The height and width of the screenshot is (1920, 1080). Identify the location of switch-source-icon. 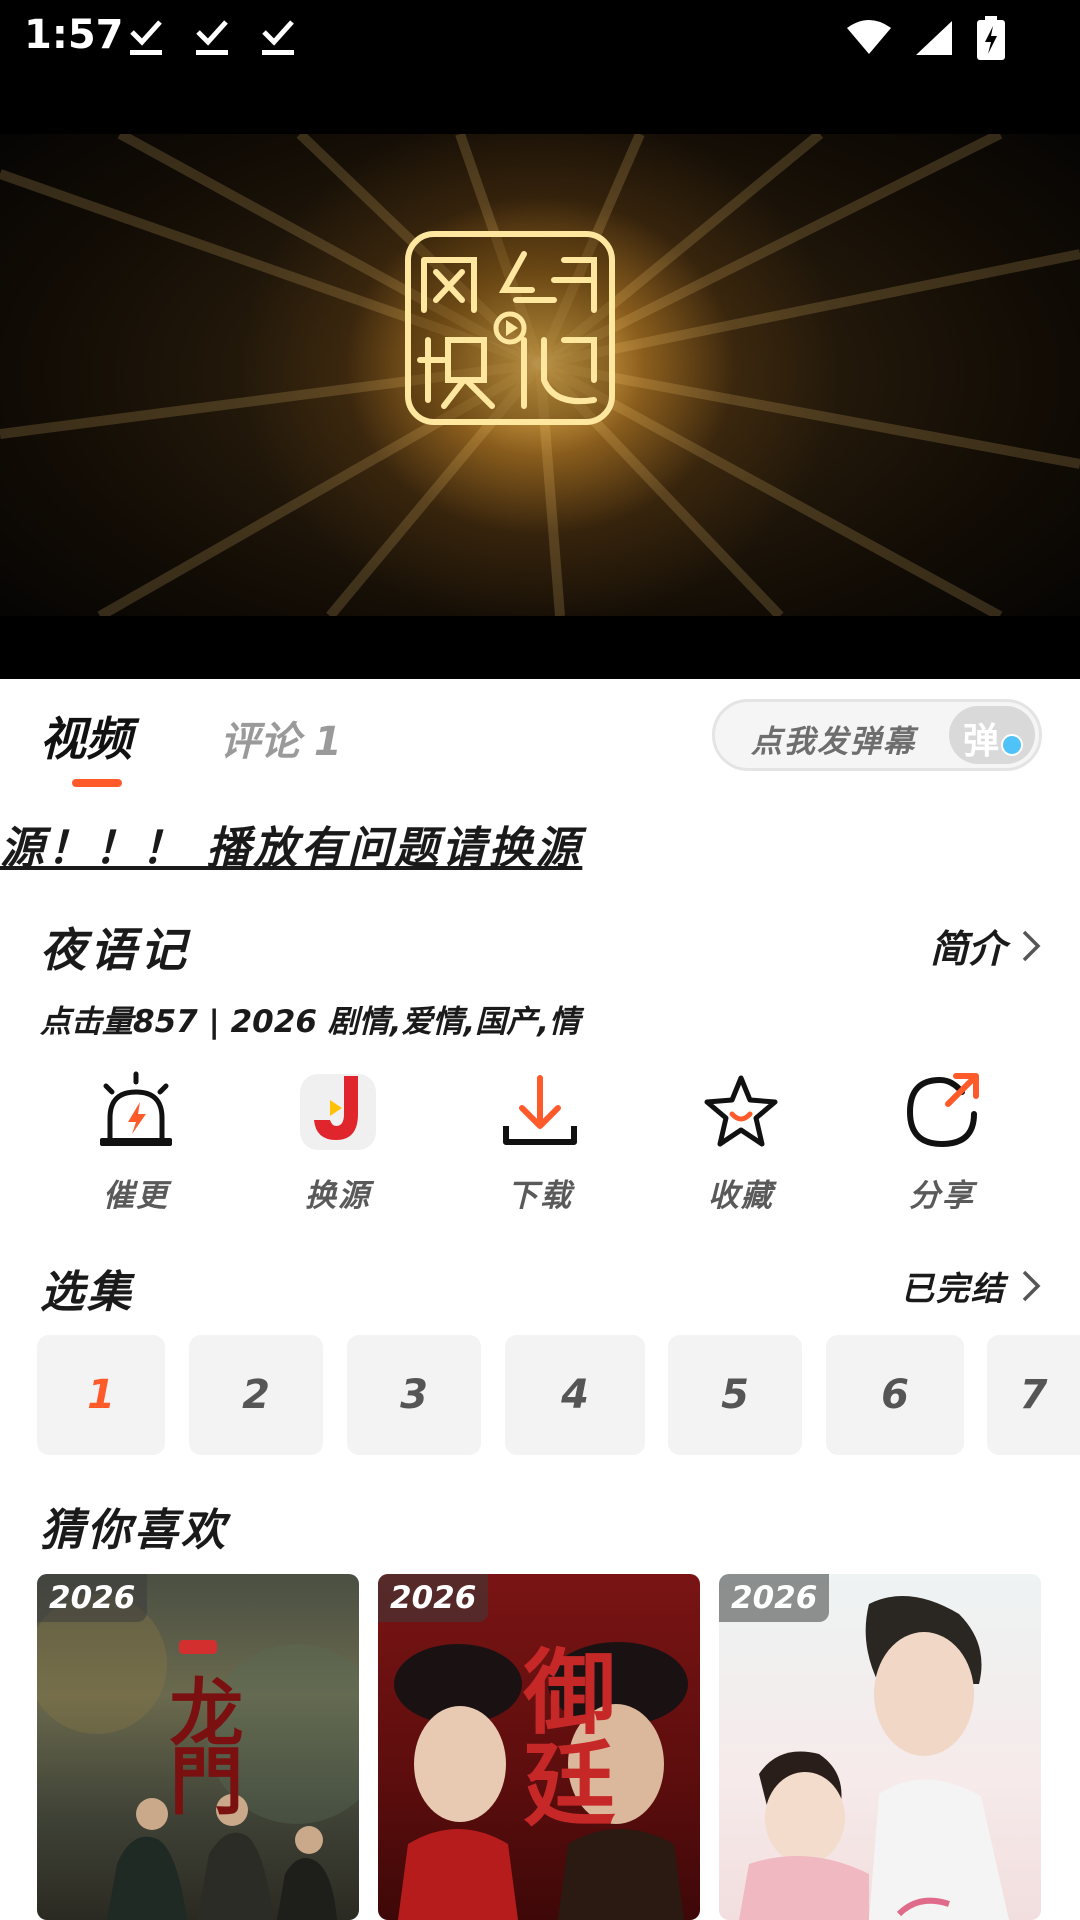
(338, 1112).